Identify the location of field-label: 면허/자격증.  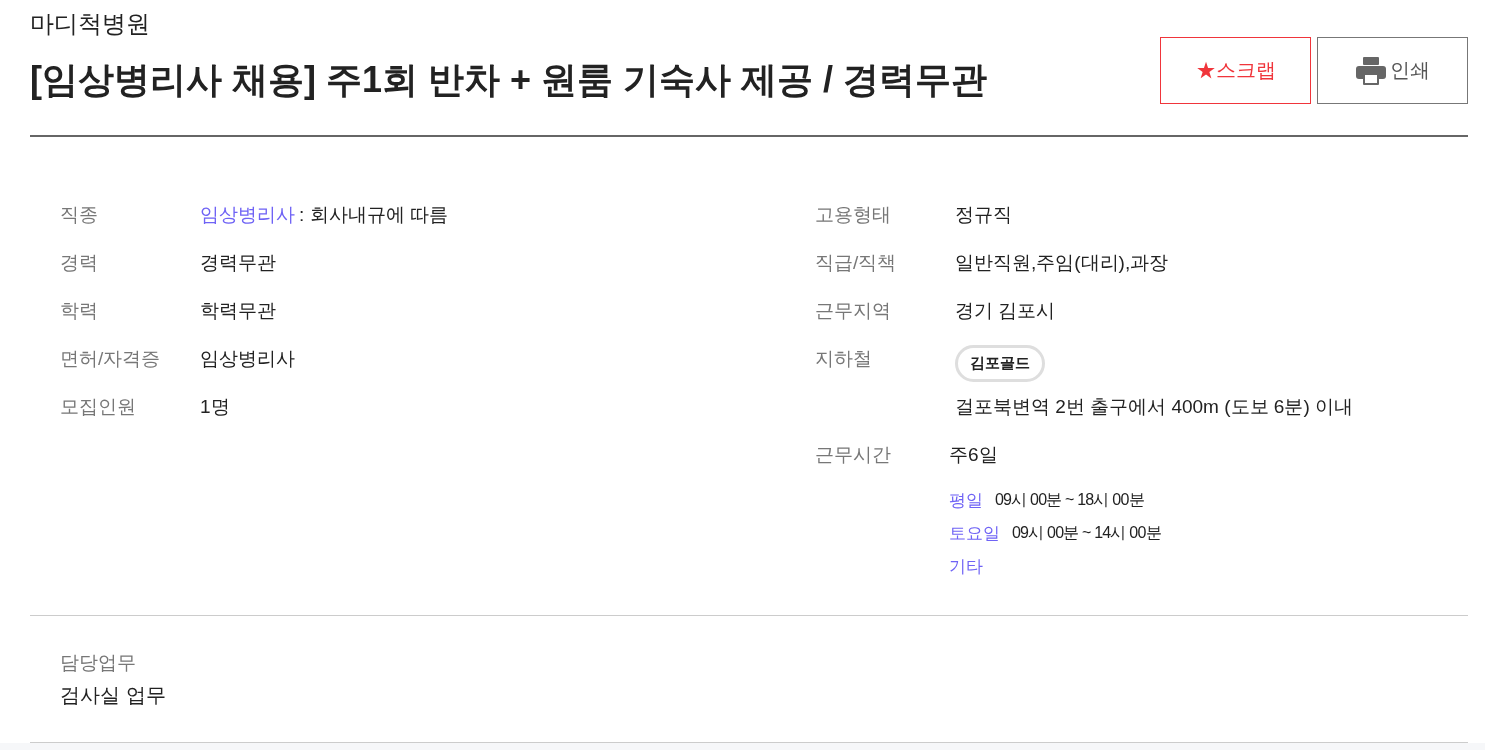
(111, 359).